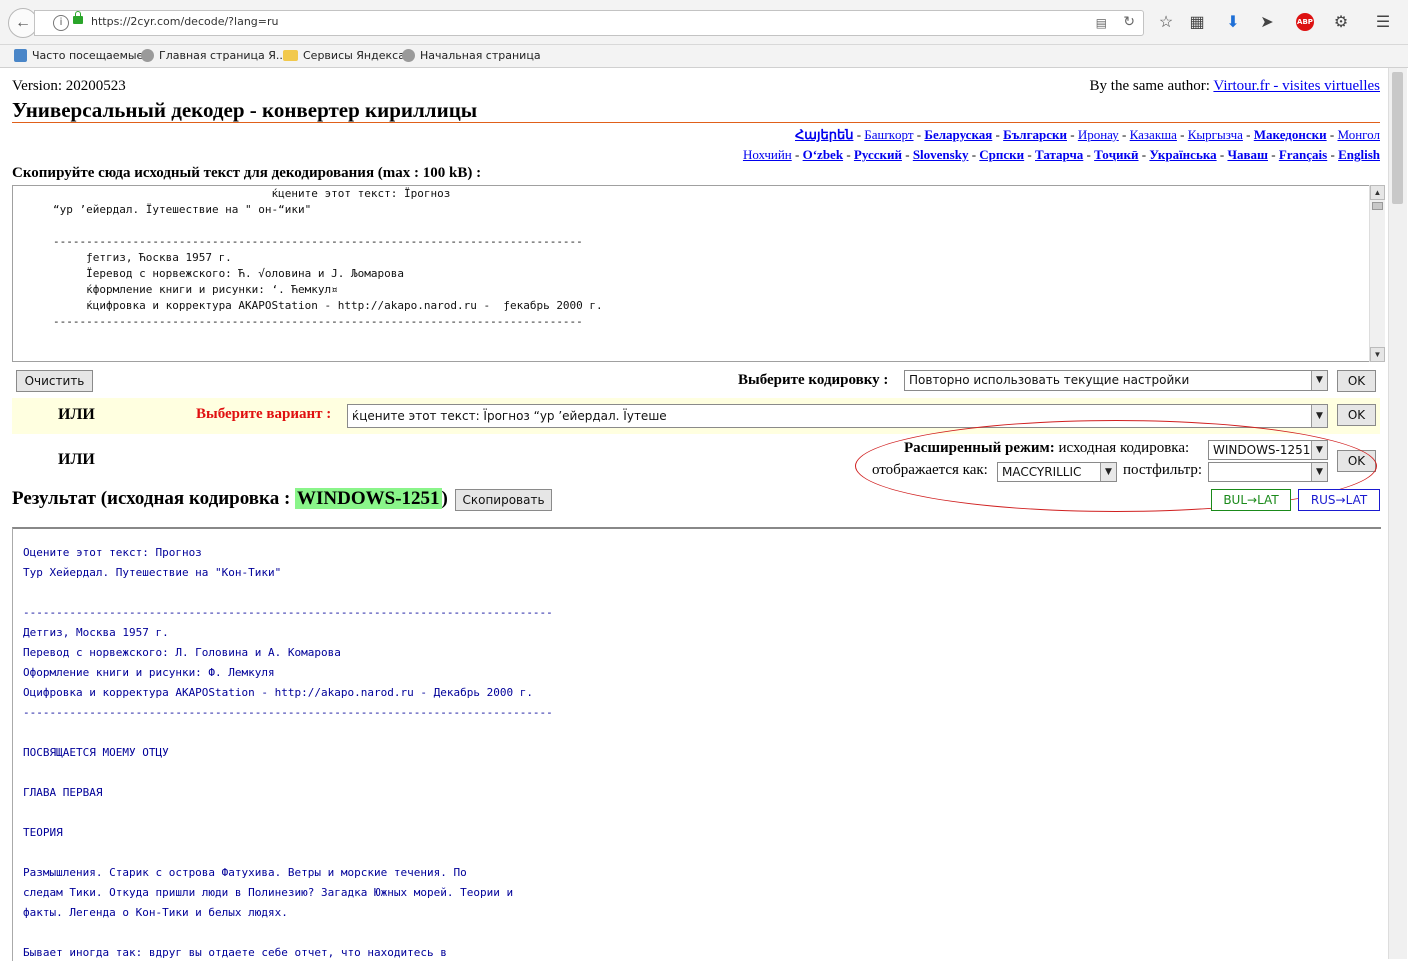  I want to click on result-line: факты. Легенда о Кон-Тики и белых людях., so click(155, 912).